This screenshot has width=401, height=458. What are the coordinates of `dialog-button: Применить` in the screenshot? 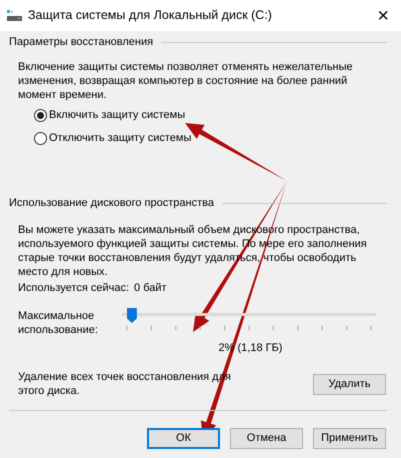 It's located at (349, 438).